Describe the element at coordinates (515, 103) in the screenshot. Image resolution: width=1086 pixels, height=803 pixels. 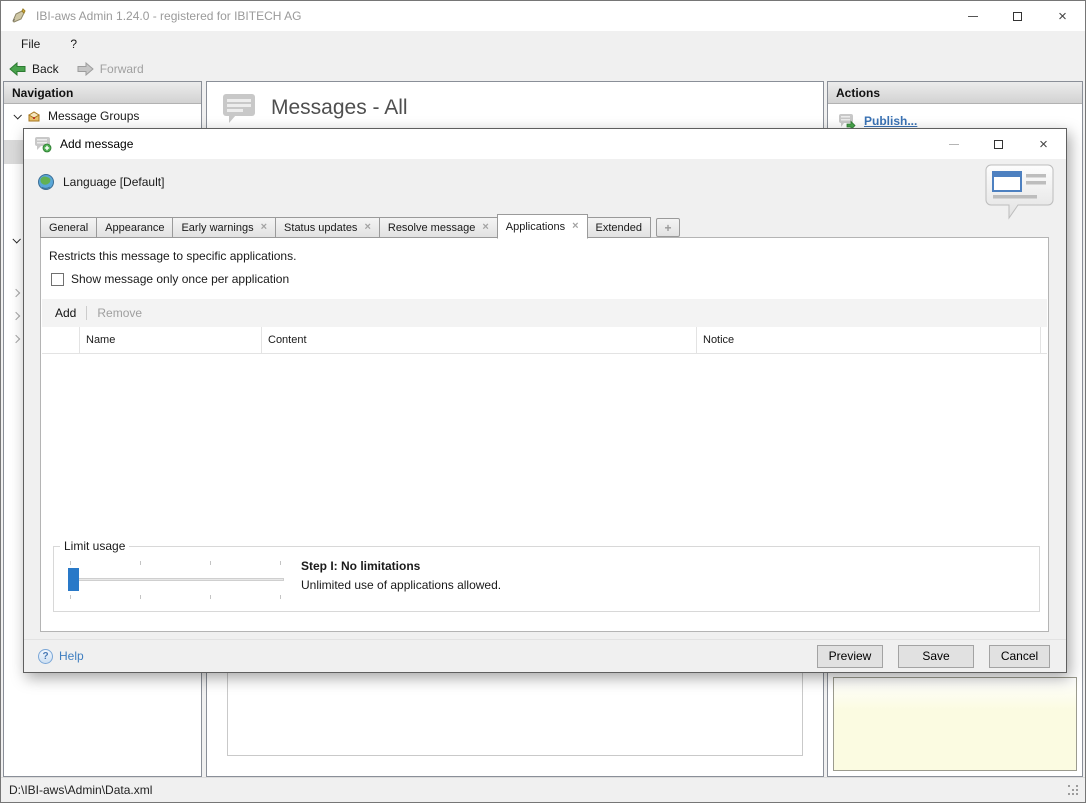
I see `content-header: Messages - All` at that location.